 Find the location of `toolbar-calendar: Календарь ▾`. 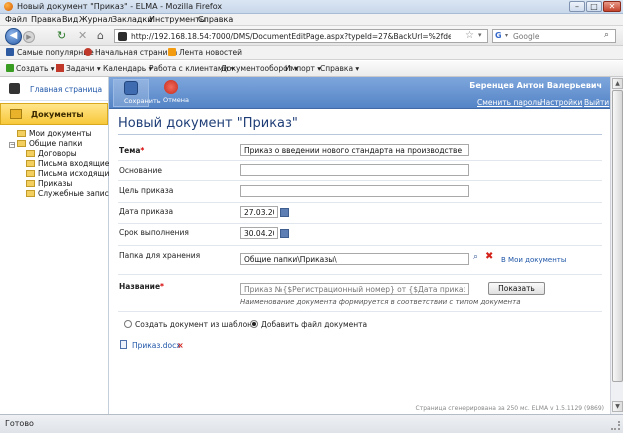

toolbar-calendar: Календарь ▾ is located at coordinates (127, 68).